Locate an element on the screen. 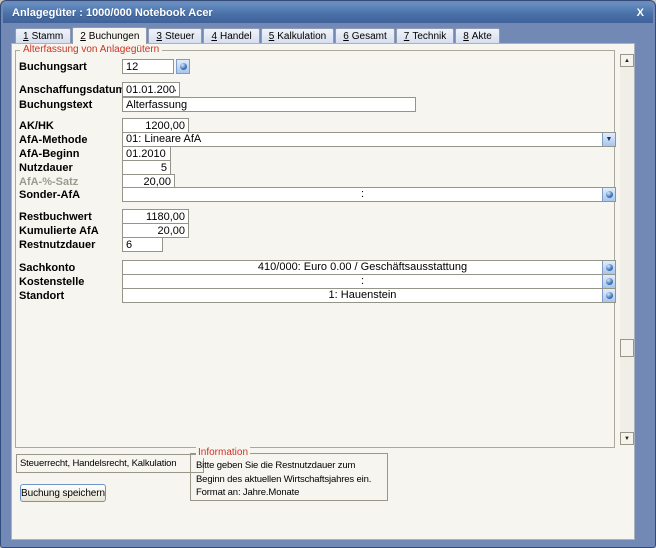 This screenshot has height=548, width=656. tab-kalkulation: 5 Kalkulation is located at coordinates (297, 35).